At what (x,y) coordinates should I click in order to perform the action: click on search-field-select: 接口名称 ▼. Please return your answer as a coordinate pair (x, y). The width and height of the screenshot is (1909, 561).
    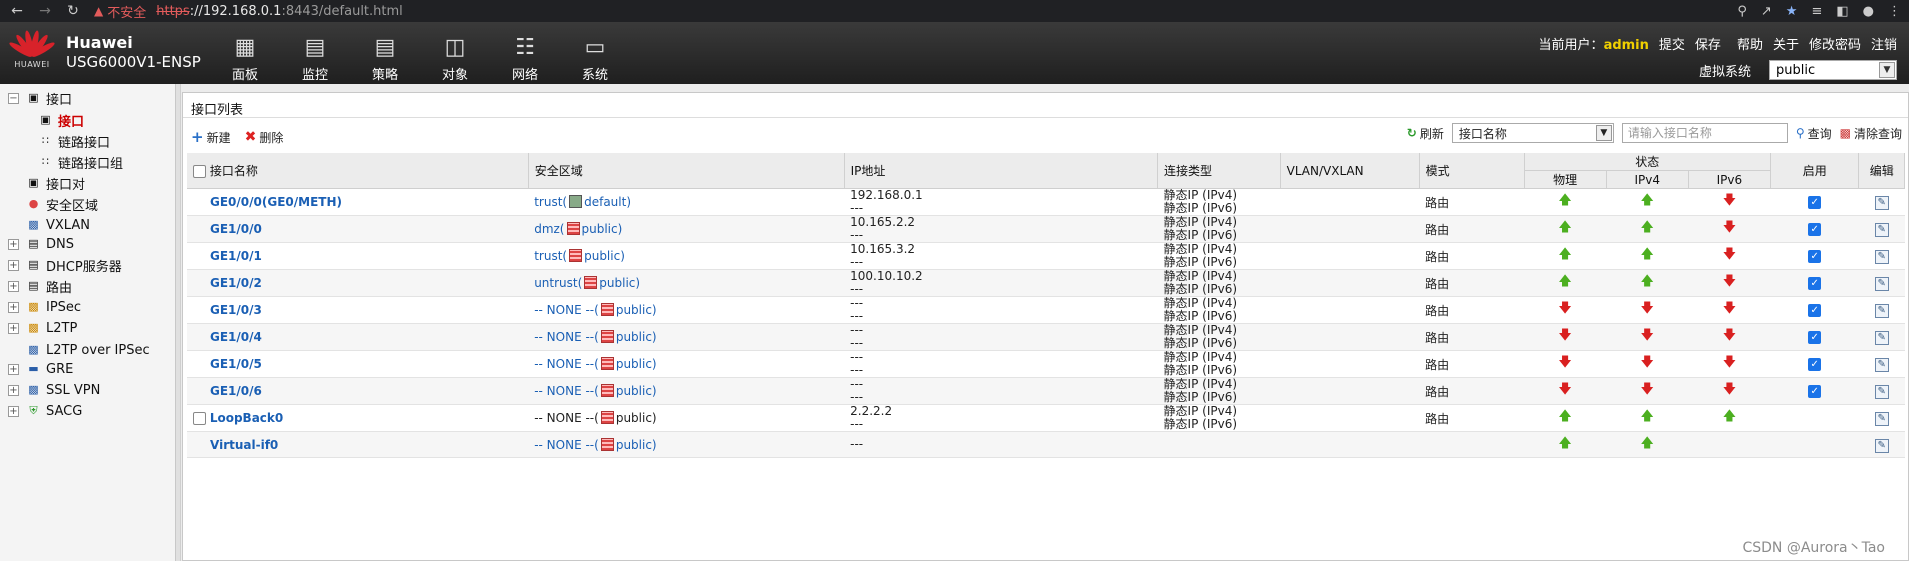
    Looking at the image, I should click on (1532, 133).